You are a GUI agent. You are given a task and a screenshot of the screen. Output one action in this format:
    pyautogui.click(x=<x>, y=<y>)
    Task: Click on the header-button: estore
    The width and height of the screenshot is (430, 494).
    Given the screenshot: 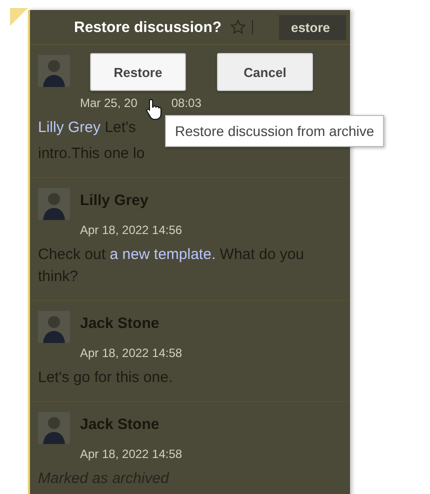 What is the action you would take?
    pyautogui.click(x=312, y=27)
    